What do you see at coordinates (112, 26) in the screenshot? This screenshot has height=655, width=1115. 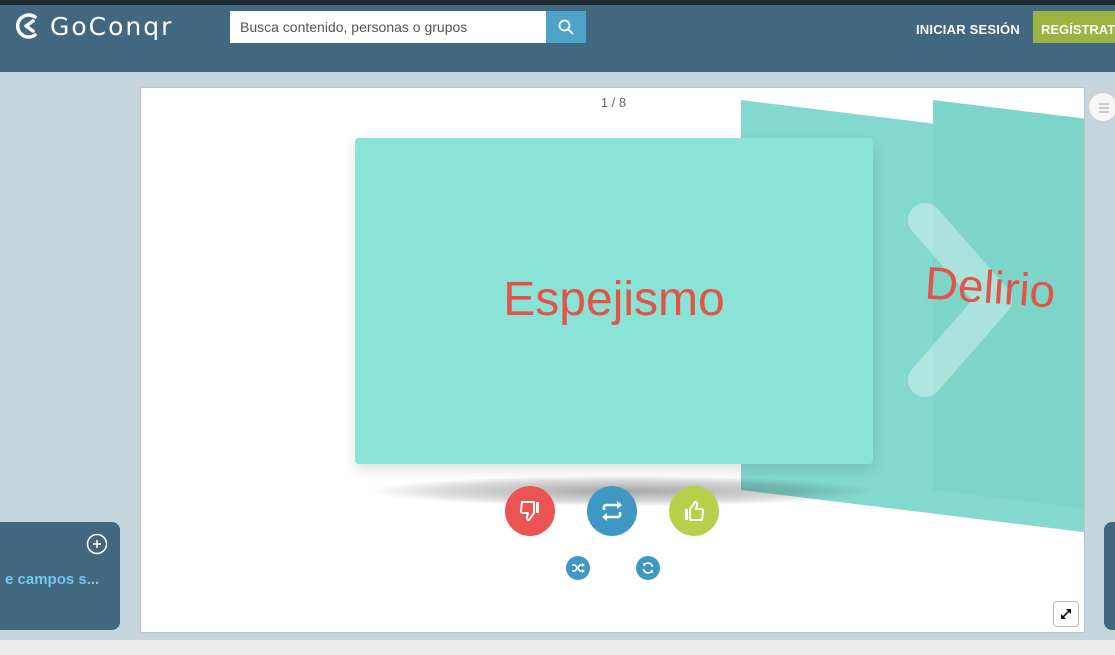 I see `logo-text: GoConqr` at bounding box center [112, 26].